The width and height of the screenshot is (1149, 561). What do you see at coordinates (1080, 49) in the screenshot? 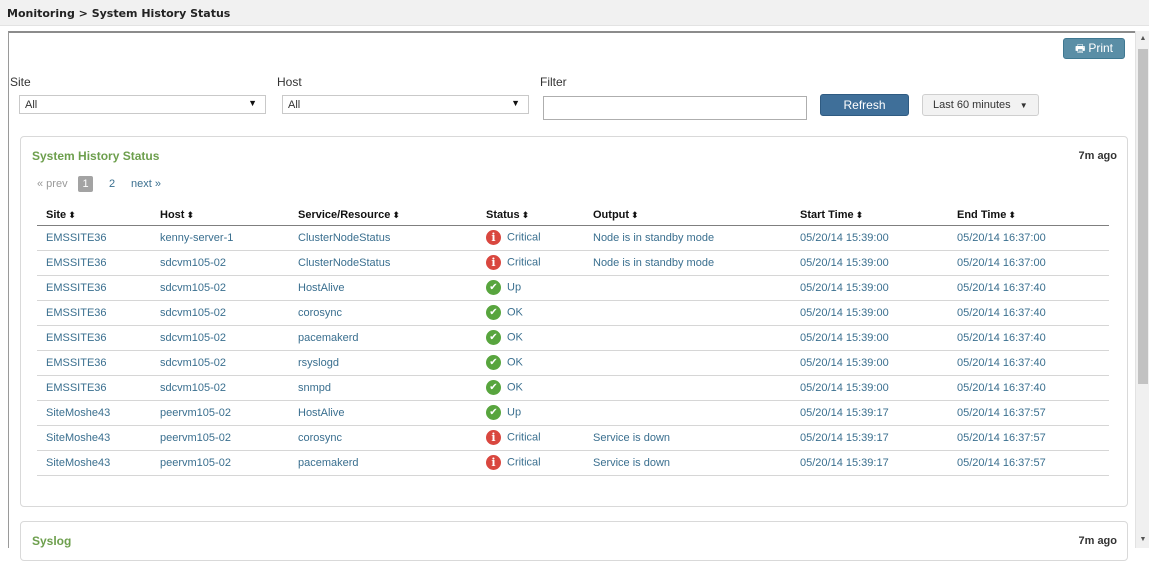
I see `printer-icon: 🖶` at bounding box center [1080, 49].